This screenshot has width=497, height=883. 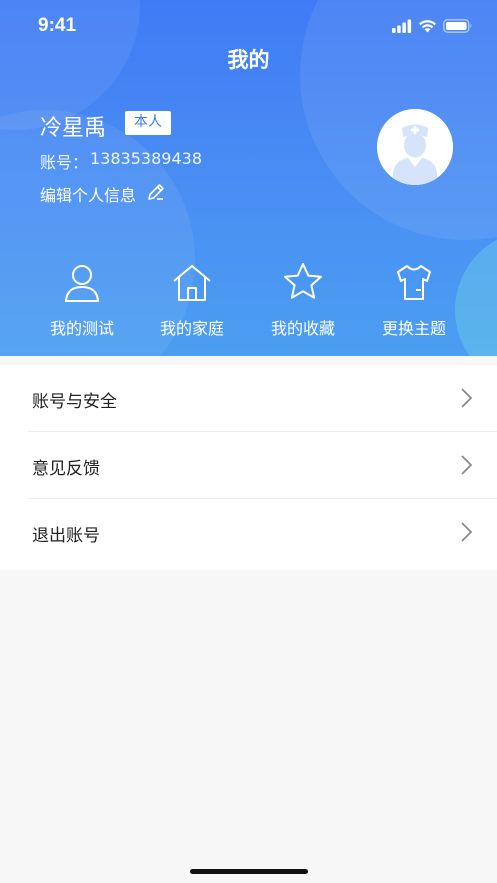 What do you see at coordinates (414, 282) in the screenshot?
I see `shirt-icon` at bounding box center [414, 282].